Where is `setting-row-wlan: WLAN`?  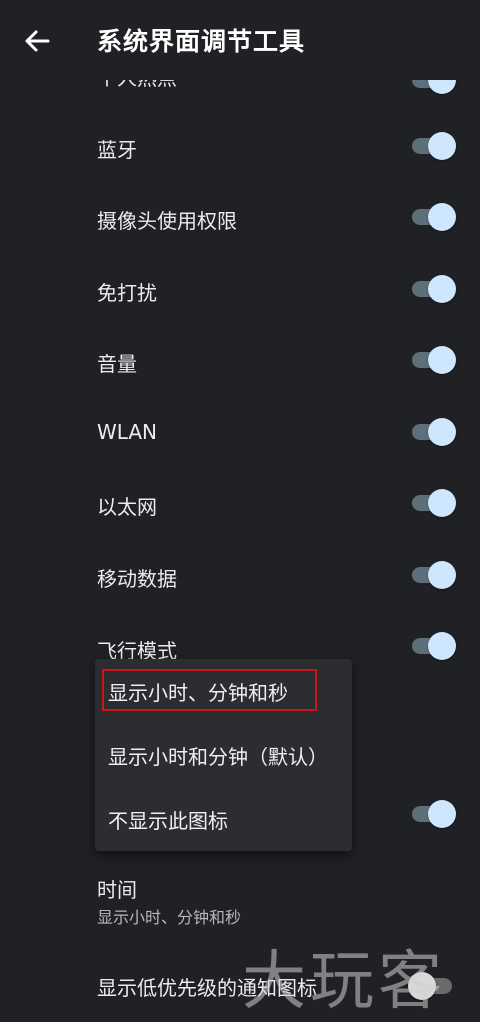 setting-row-wlan: WLAN is located at coordinates (240, 432).